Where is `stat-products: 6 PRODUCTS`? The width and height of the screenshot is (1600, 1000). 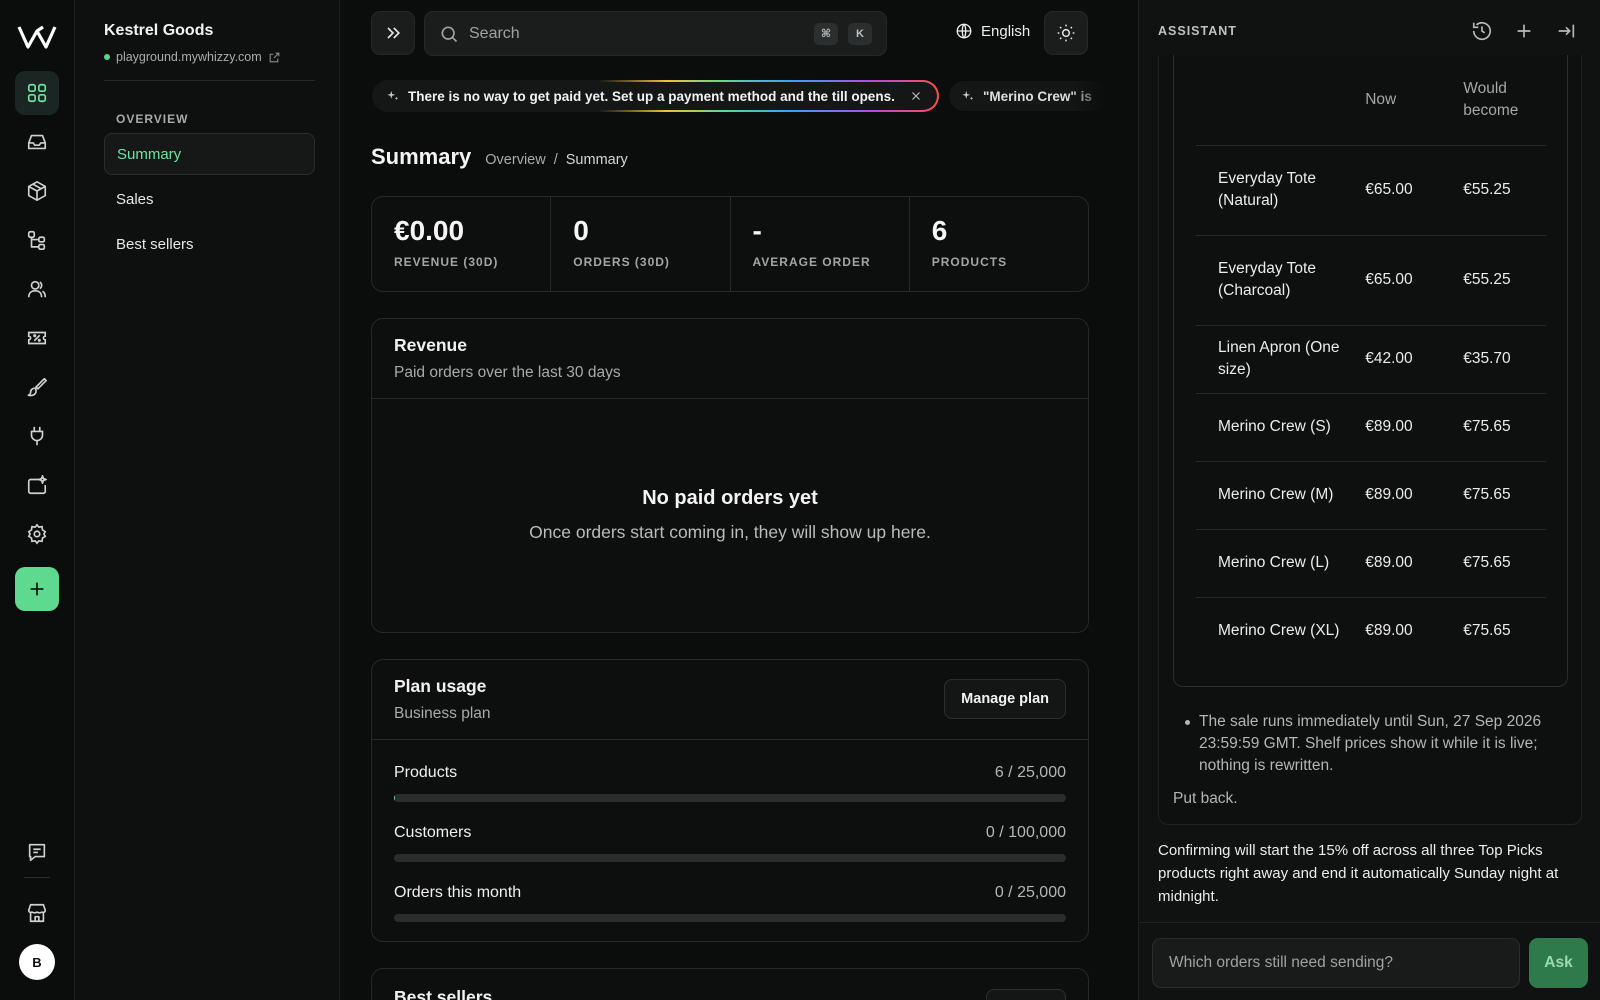
stat-products: 6 PRODUCTS is located at coordinates (999, 244).